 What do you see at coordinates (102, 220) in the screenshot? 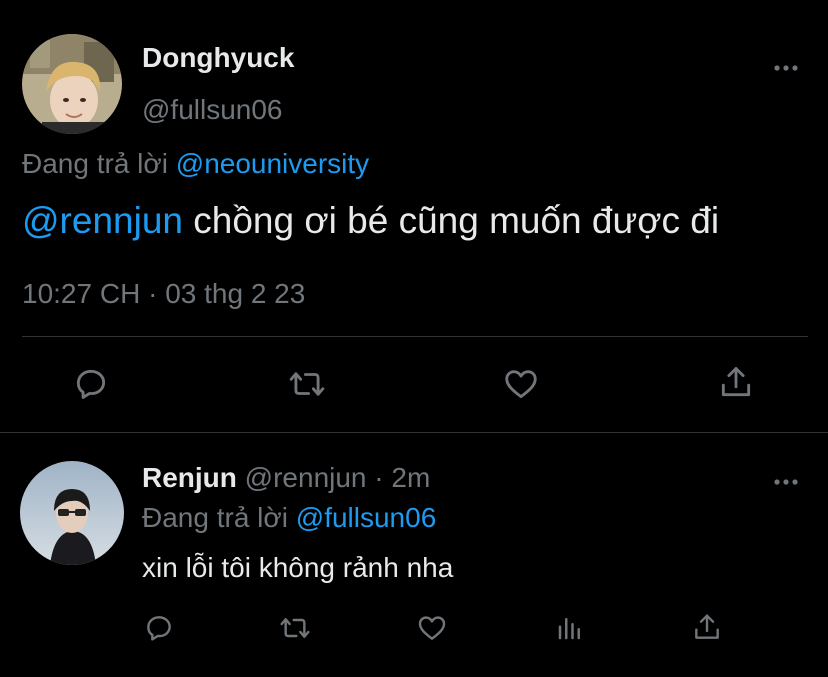
I see `mention-link: @rennjun` at bounding box center [102, 220].